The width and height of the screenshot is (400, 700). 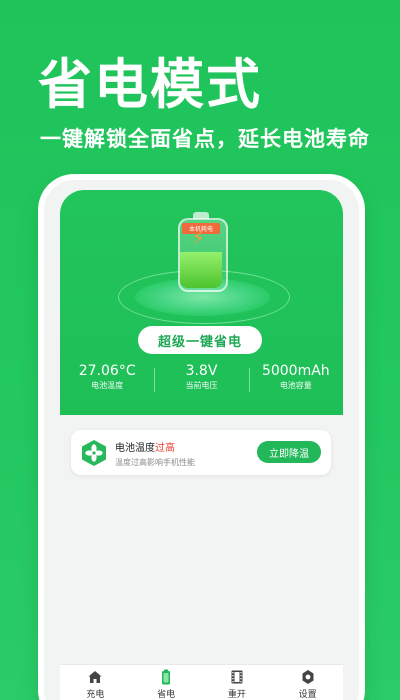 I want to click on stat-voltage: 3.8V 当前电压, so click(x=201, y=382).